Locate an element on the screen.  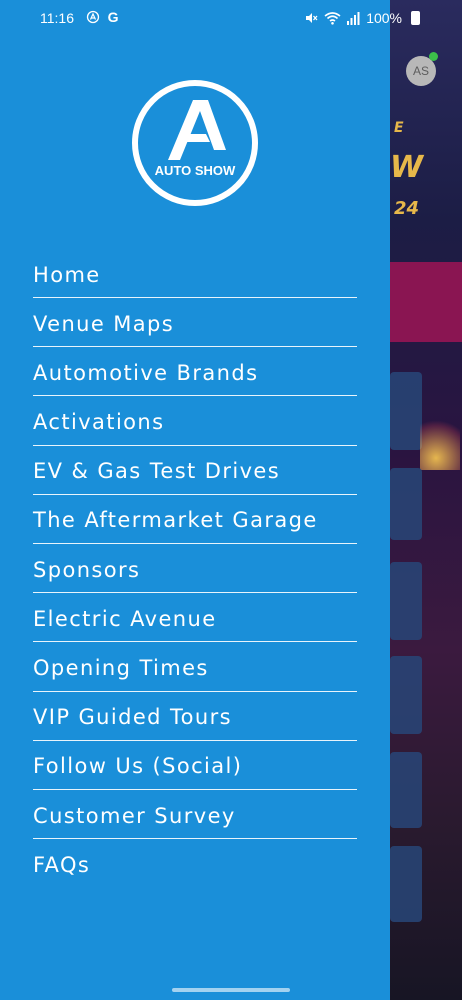
menu-item-automotive-brands: Automotive Brands is located at coordinates (195, 372).